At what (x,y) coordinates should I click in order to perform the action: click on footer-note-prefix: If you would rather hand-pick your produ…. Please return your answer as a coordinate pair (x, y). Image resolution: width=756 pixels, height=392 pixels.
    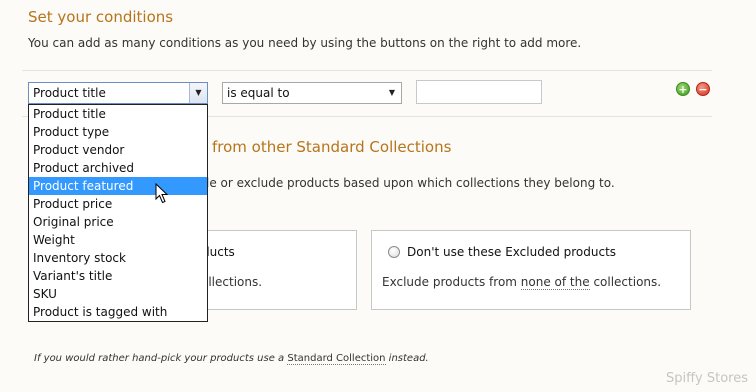
    Looking at the image, I should click on (161, 358).